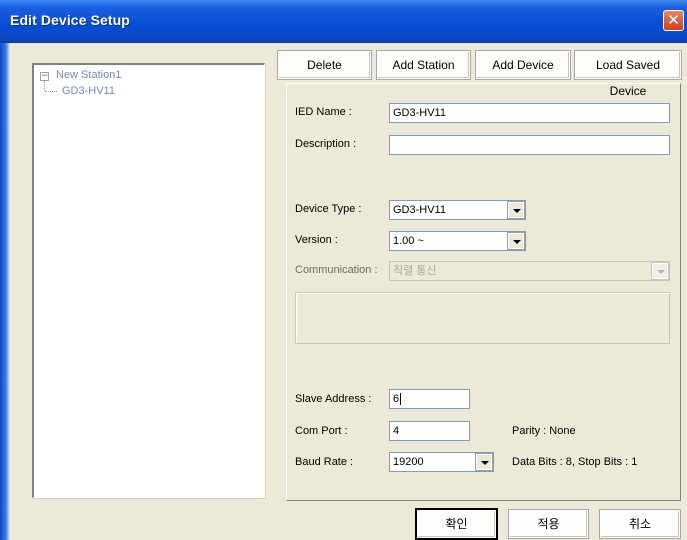  What do you see at coordinates (482, 318) in the screenshot?
I see `communication-settings-box` at bounding box center [482, 318].